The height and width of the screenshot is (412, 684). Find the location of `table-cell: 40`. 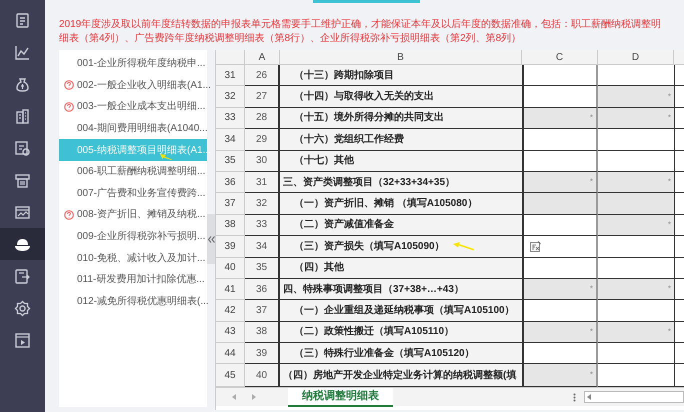

table-cell: 40 is located at coordinates (262, 375).